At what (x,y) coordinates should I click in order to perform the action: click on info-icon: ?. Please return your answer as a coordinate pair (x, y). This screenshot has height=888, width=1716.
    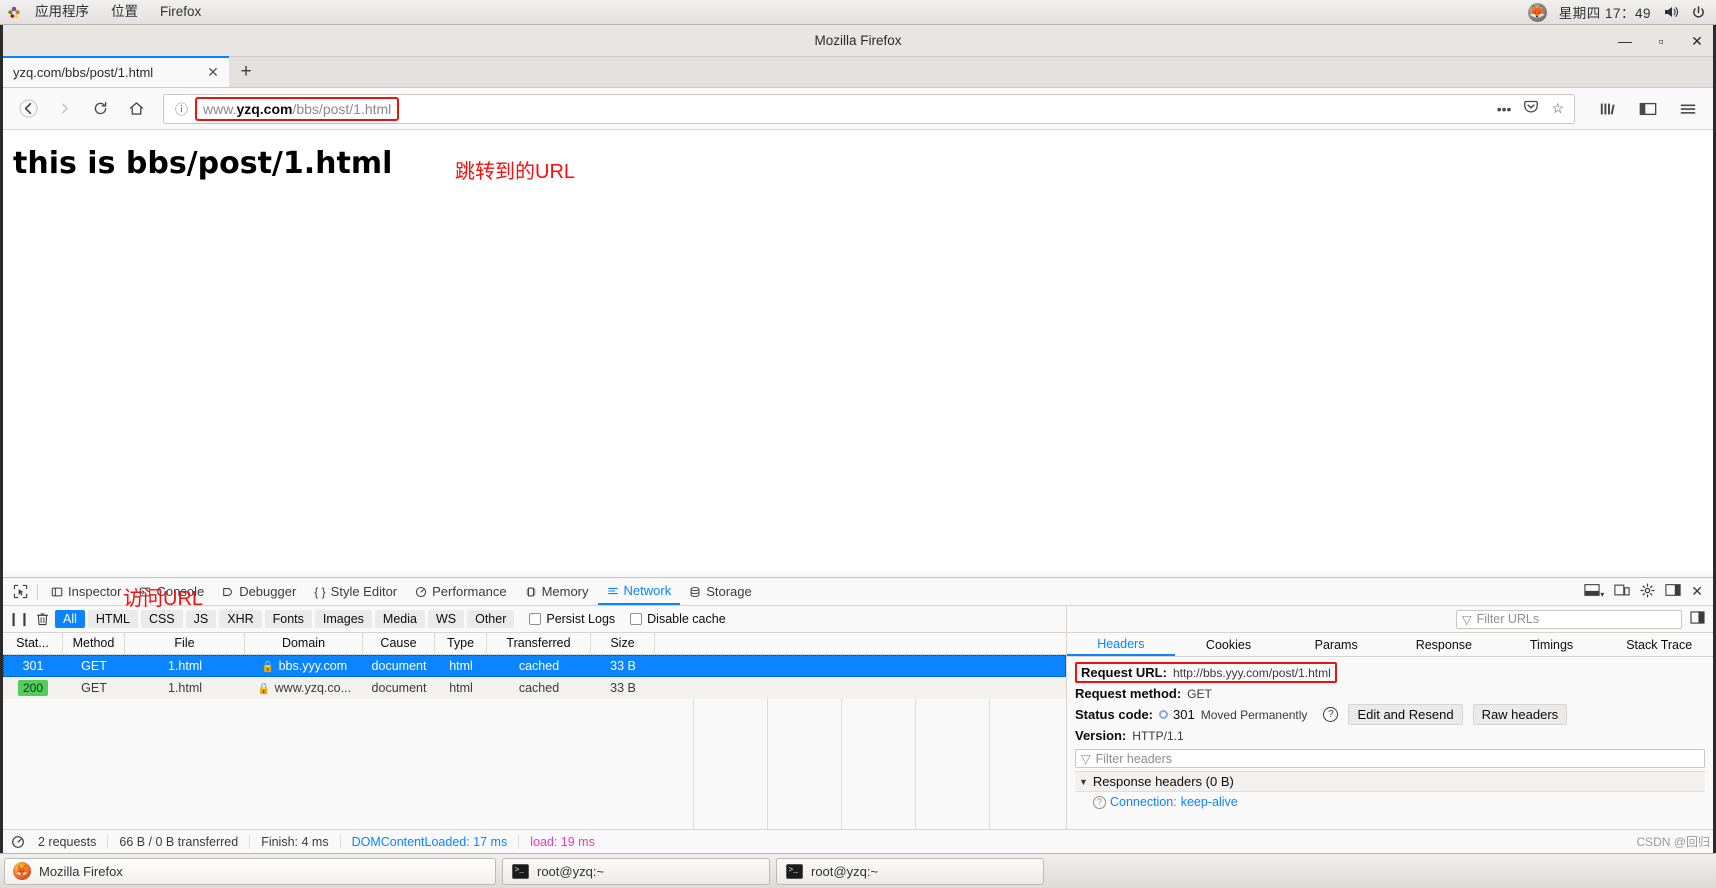
    Looking at the image, I should click on (1099, 802).